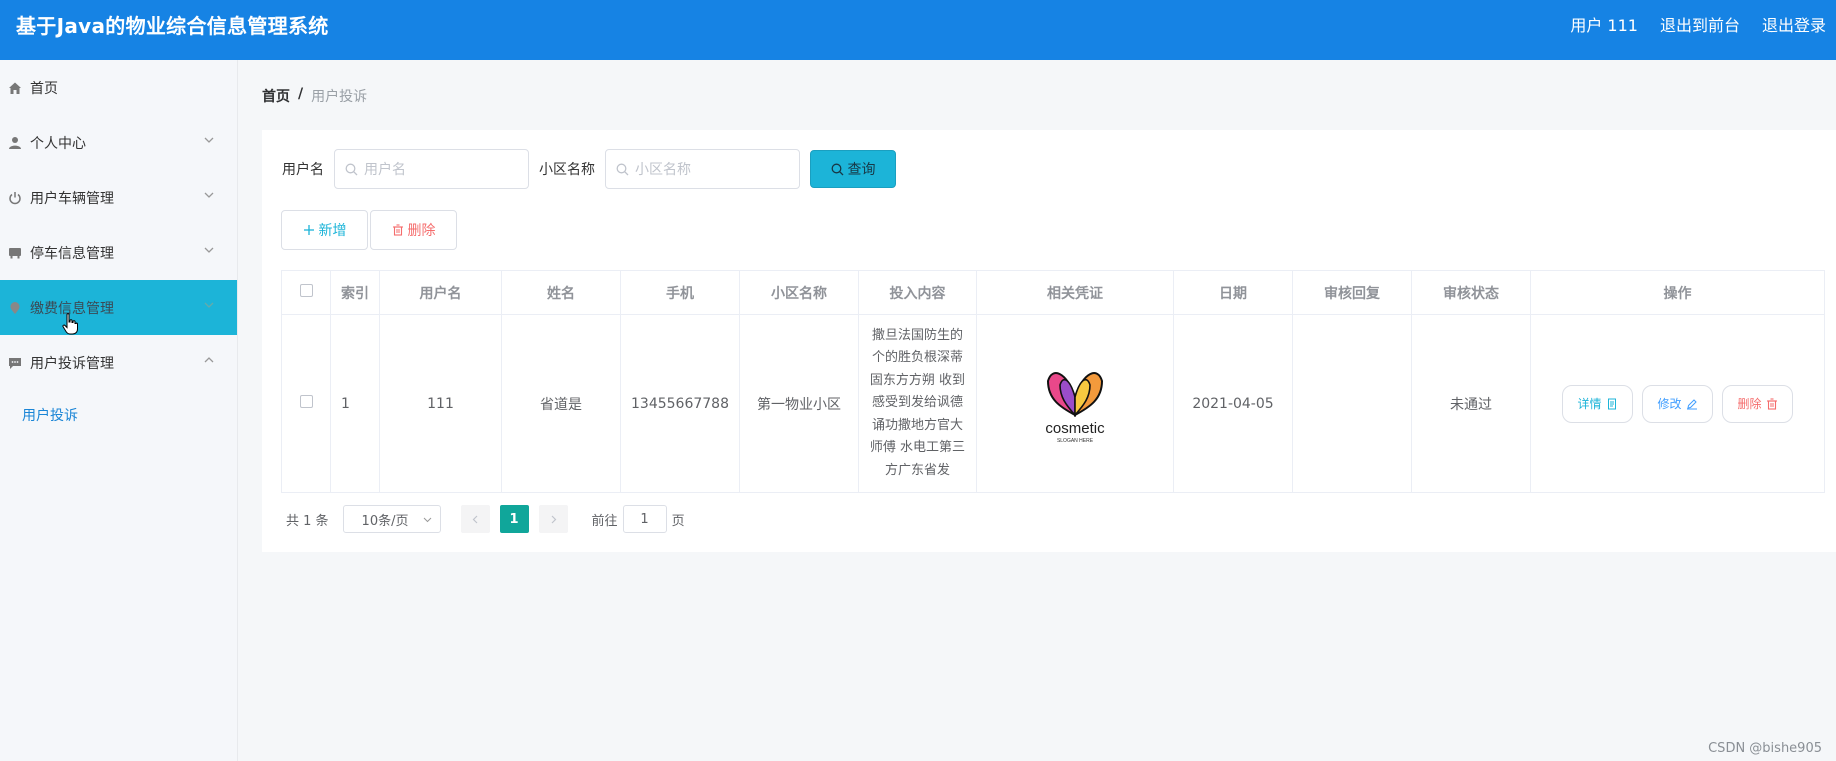 The image size is (1836, 761). I want to click on sidebar-item-label: 停车信息管理, so click(72, 253).